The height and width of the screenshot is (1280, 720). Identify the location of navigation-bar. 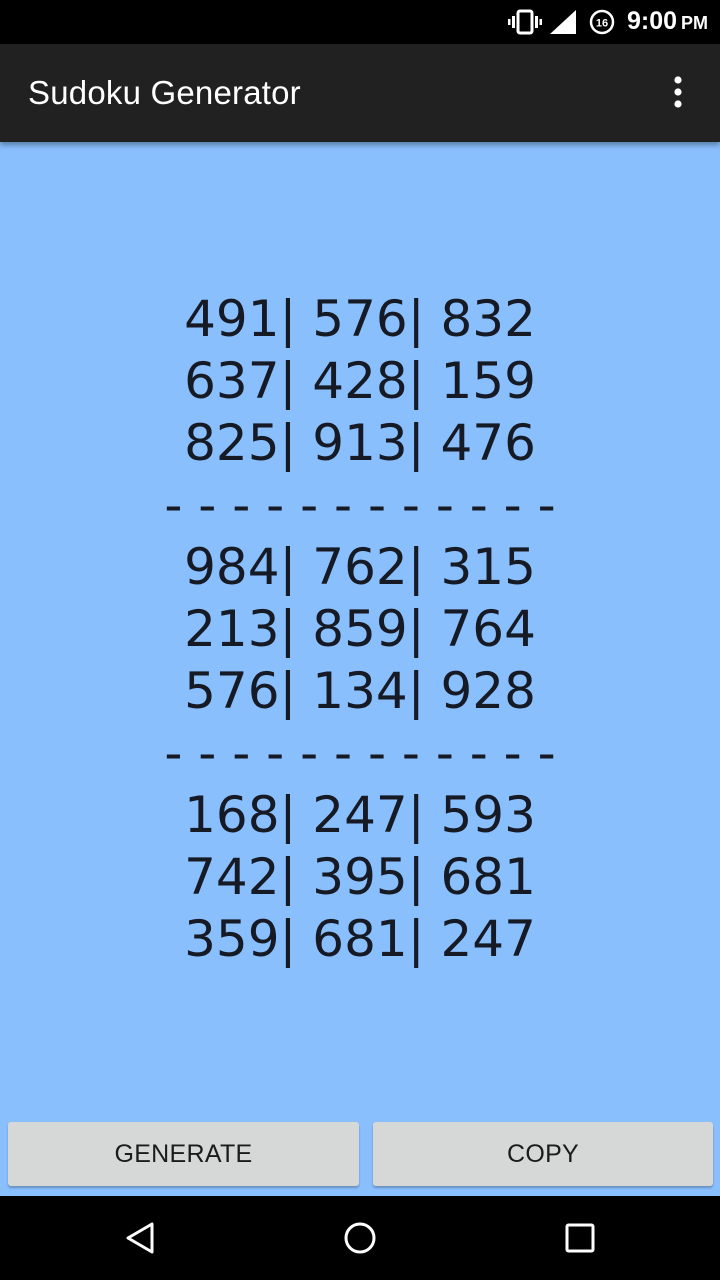
(360, 1238).